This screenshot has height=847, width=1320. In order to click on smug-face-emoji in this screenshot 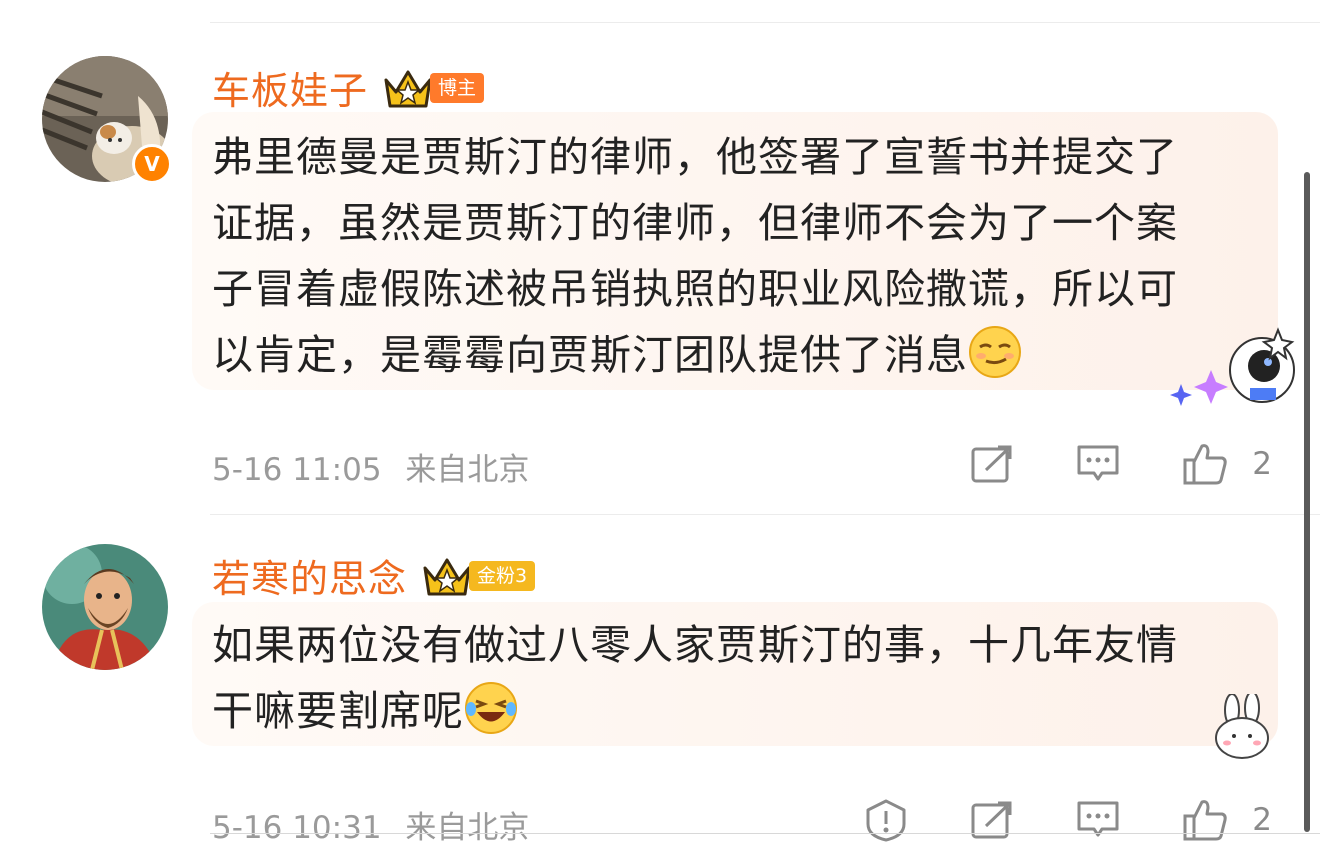, I will do `click(995, 361)`.